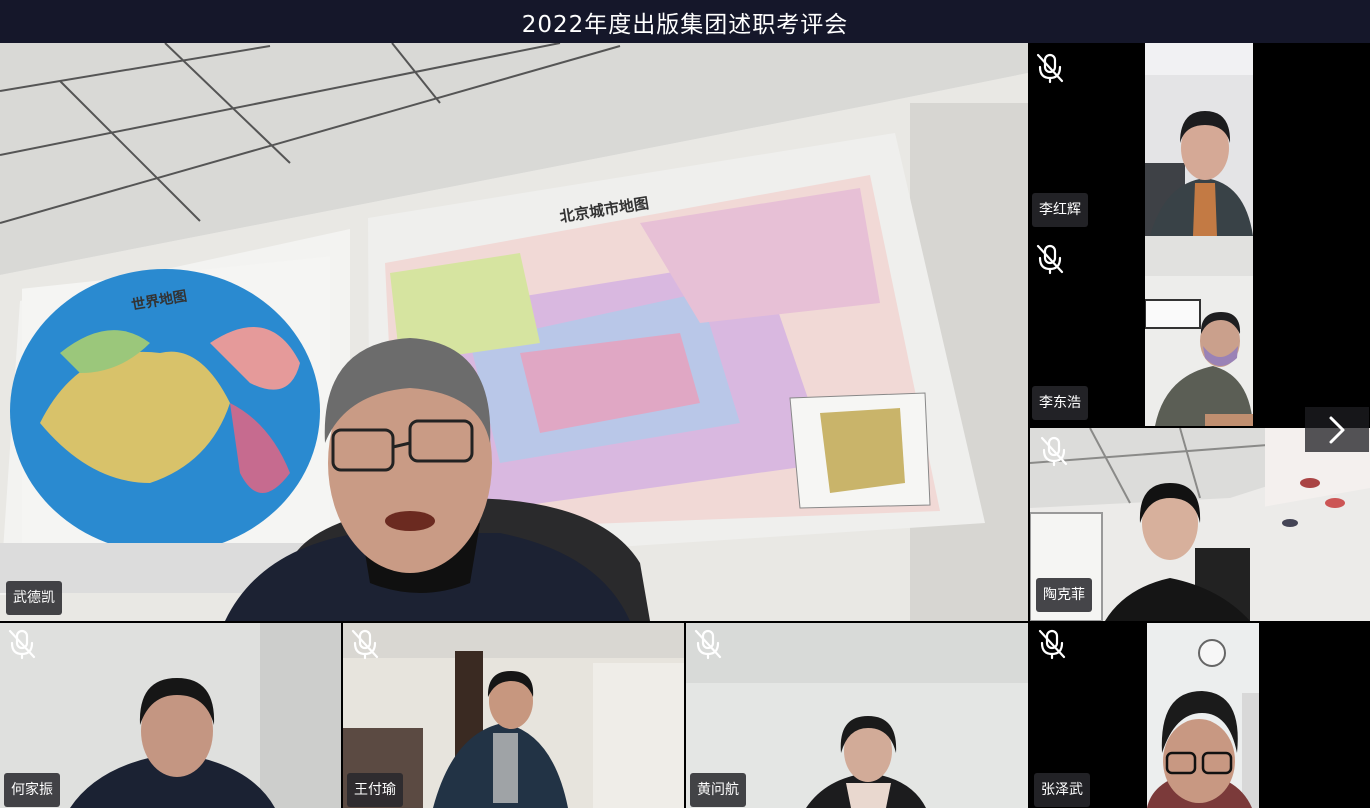  I want to click on participant-tile-huang-wenhang: 黄问航, so click(857, 715).